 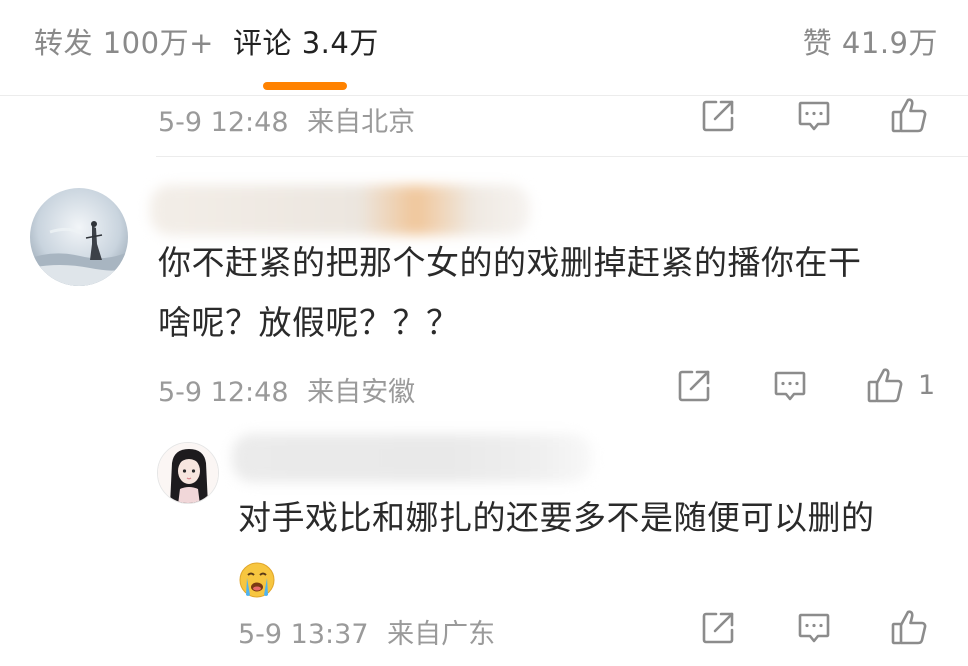 What do you see at coordinates (361, 392) in the screenshot?
I see `comment-location: 来自安徽` at bounding box center [361, 392].